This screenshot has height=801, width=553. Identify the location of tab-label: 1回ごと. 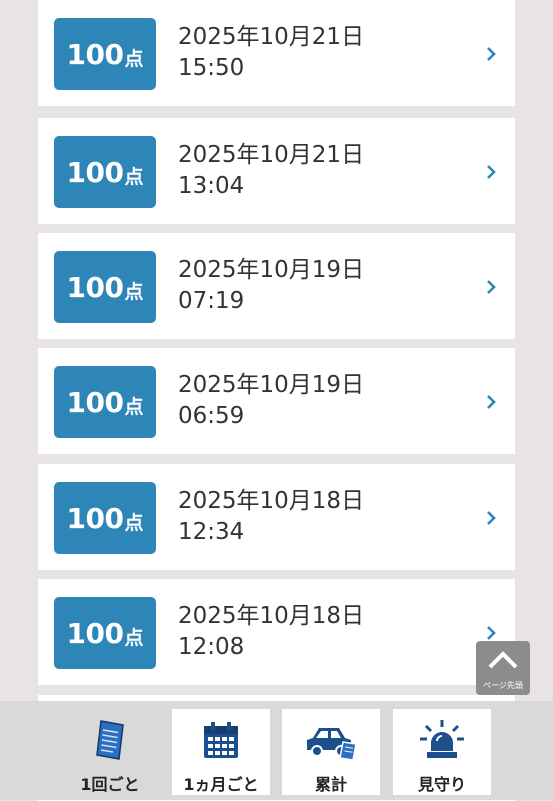
(110, 784).